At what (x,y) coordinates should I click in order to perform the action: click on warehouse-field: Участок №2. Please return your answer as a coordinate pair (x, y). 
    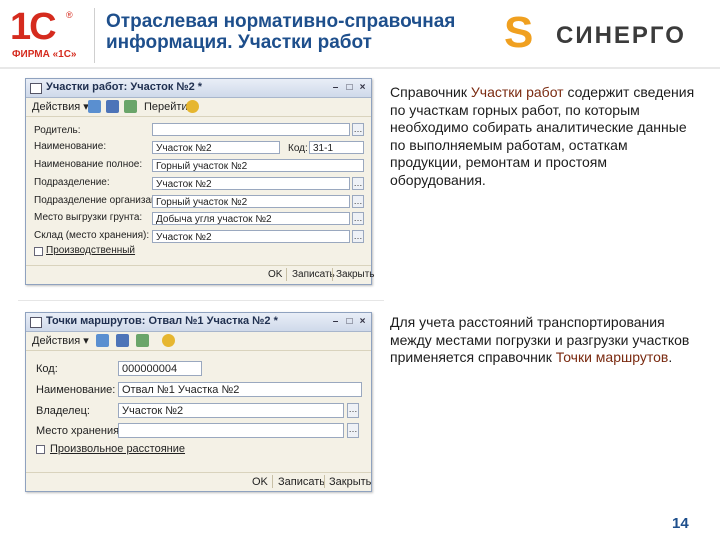
    Looking at the image, I should click on (251, 236).